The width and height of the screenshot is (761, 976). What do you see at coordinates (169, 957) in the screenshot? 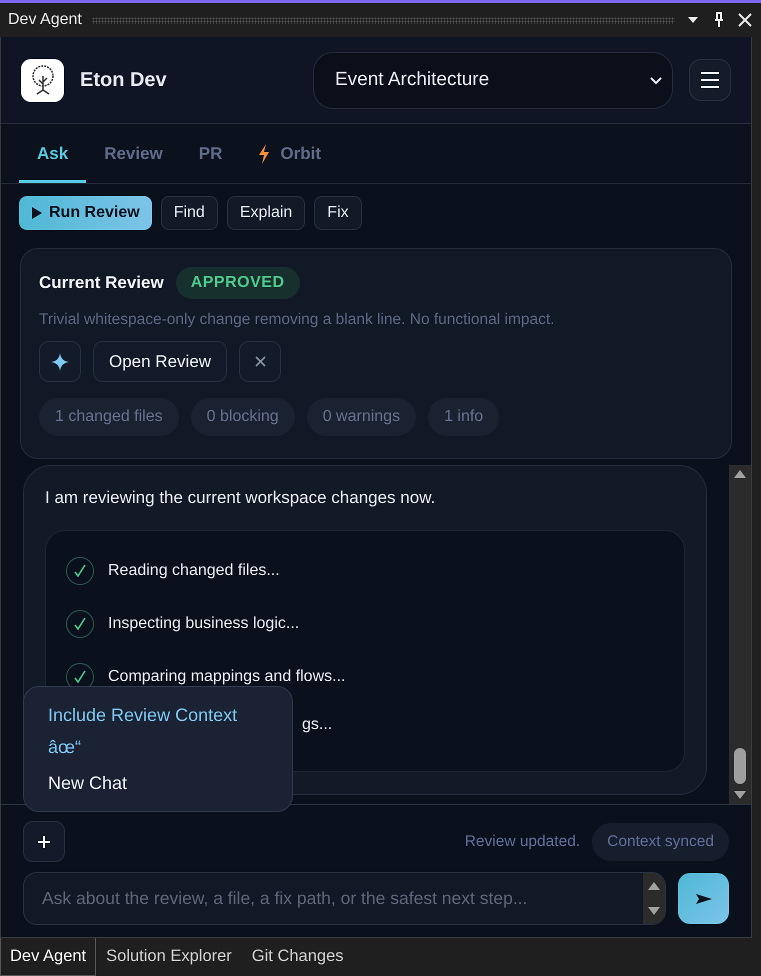
I see `panel-tab: Solution Explorer` at bounding box center [169, 957].